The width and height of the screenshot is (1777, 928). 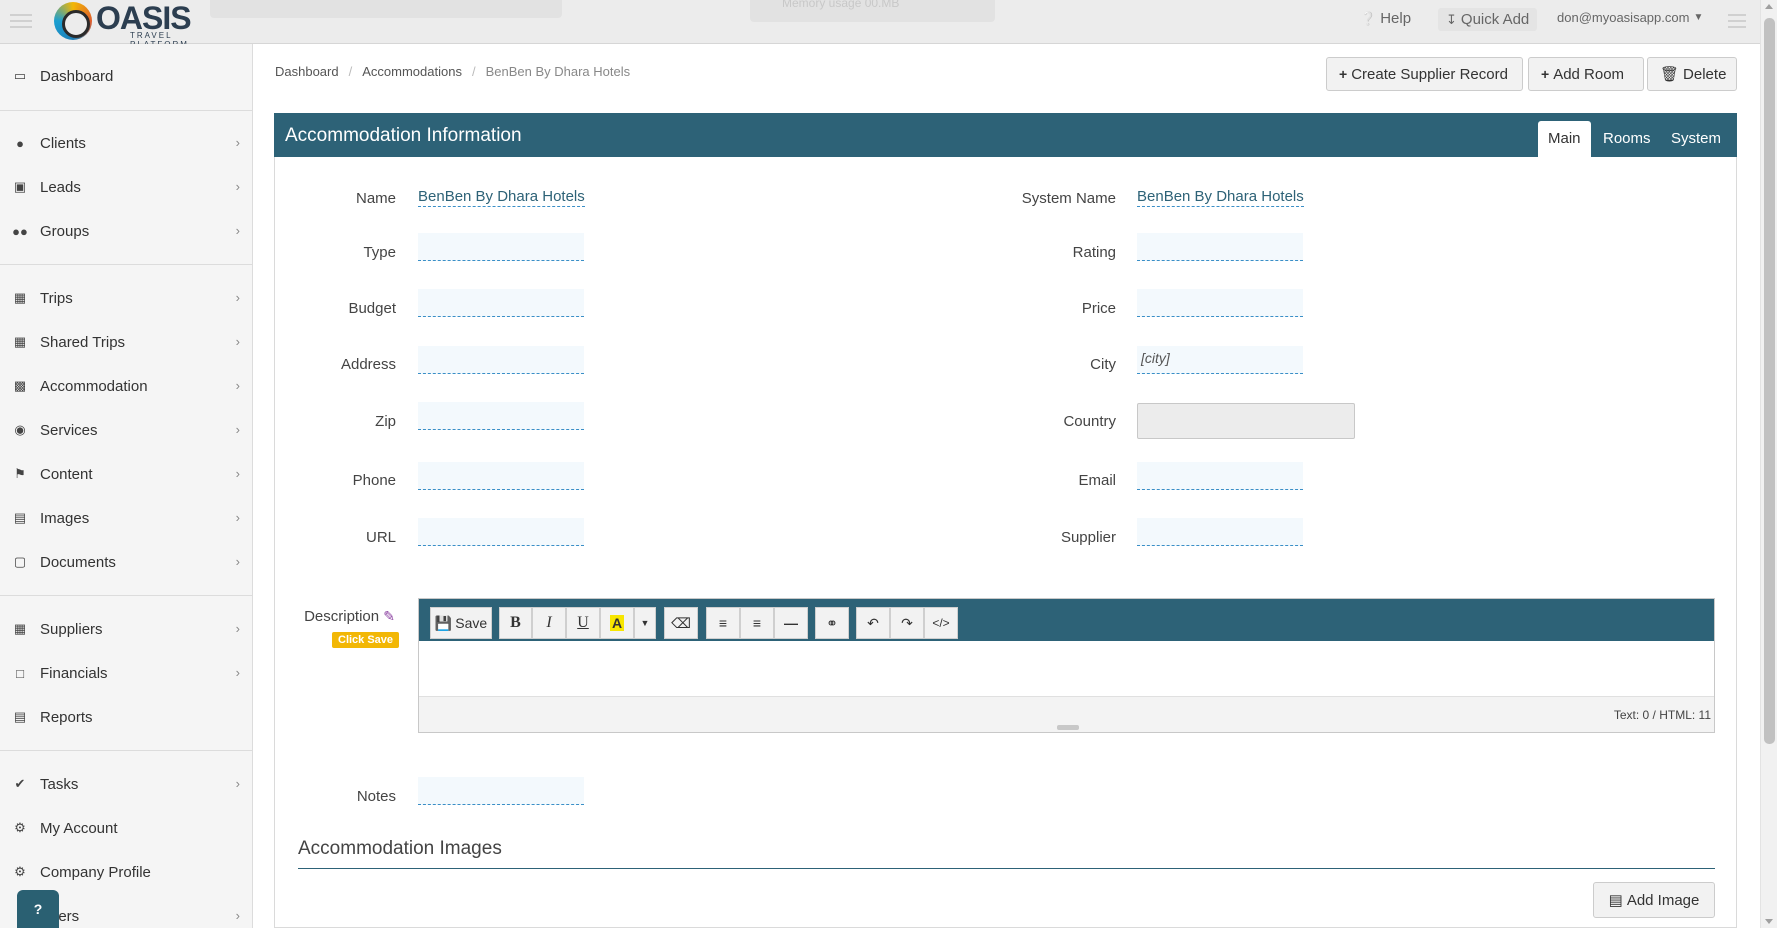 I want to click on resize-grip-icon, so click(x=1068, y=727).